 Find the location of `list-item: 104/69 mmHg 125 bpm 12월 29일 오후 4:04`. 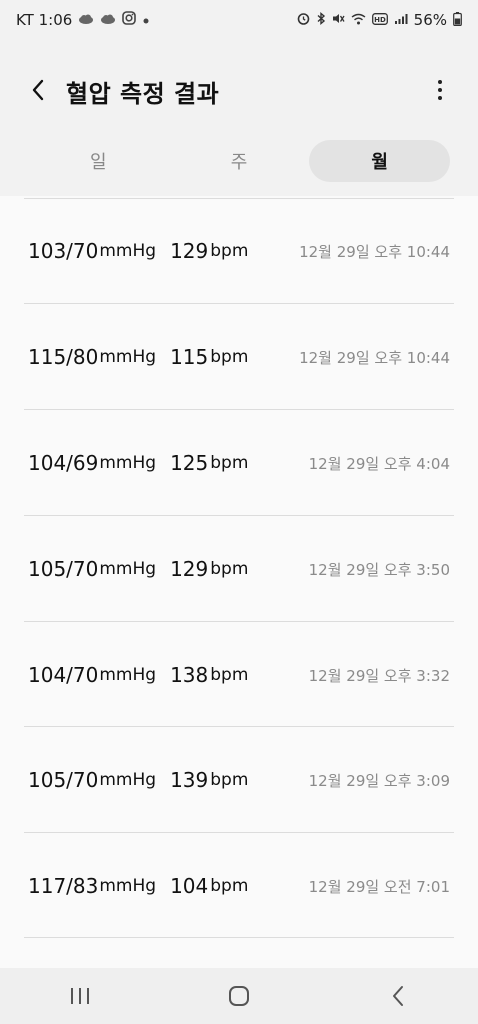

list-item: 104/69 mmHg 125 bpm 12월 29일 오후 4:04 is located at coordinates (239, 463).